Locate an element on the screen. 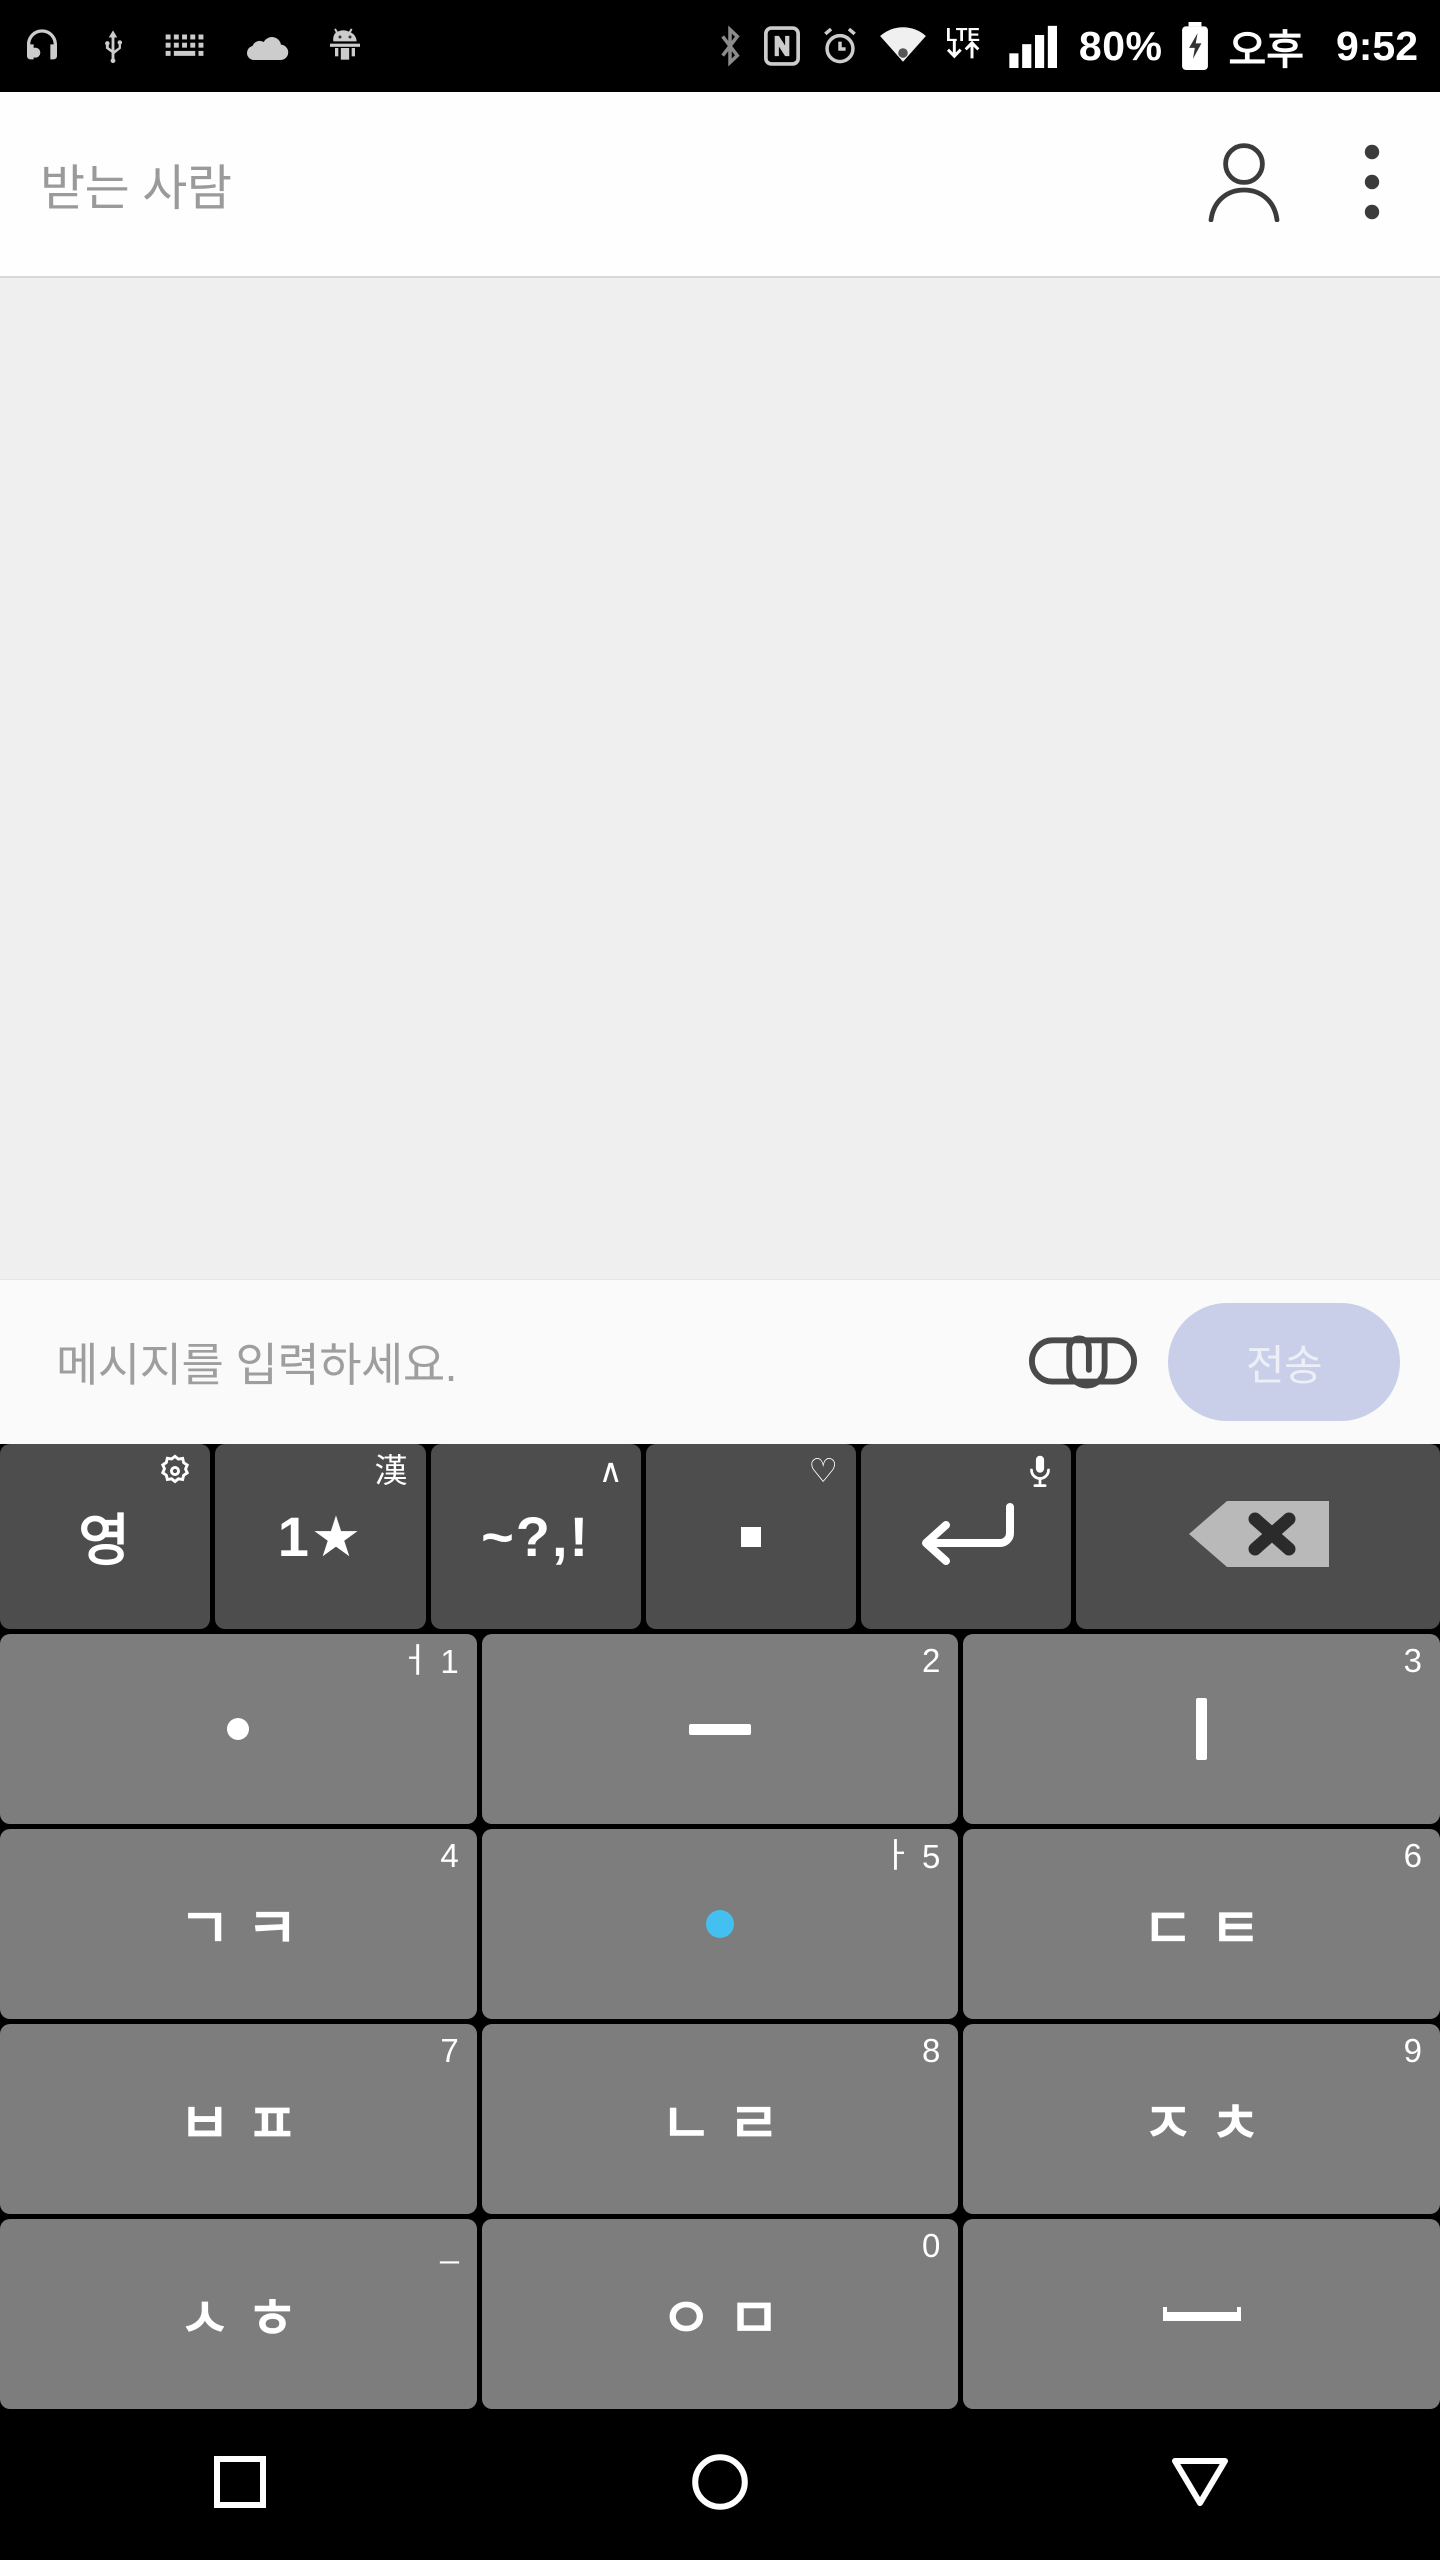 This screenshot has width=1440, height=2560. keyboard-row-4: 7 ㅂㅍ 8 ㄴㄹ 9 ㅈㅊ is located at coordinates (720, 2119).